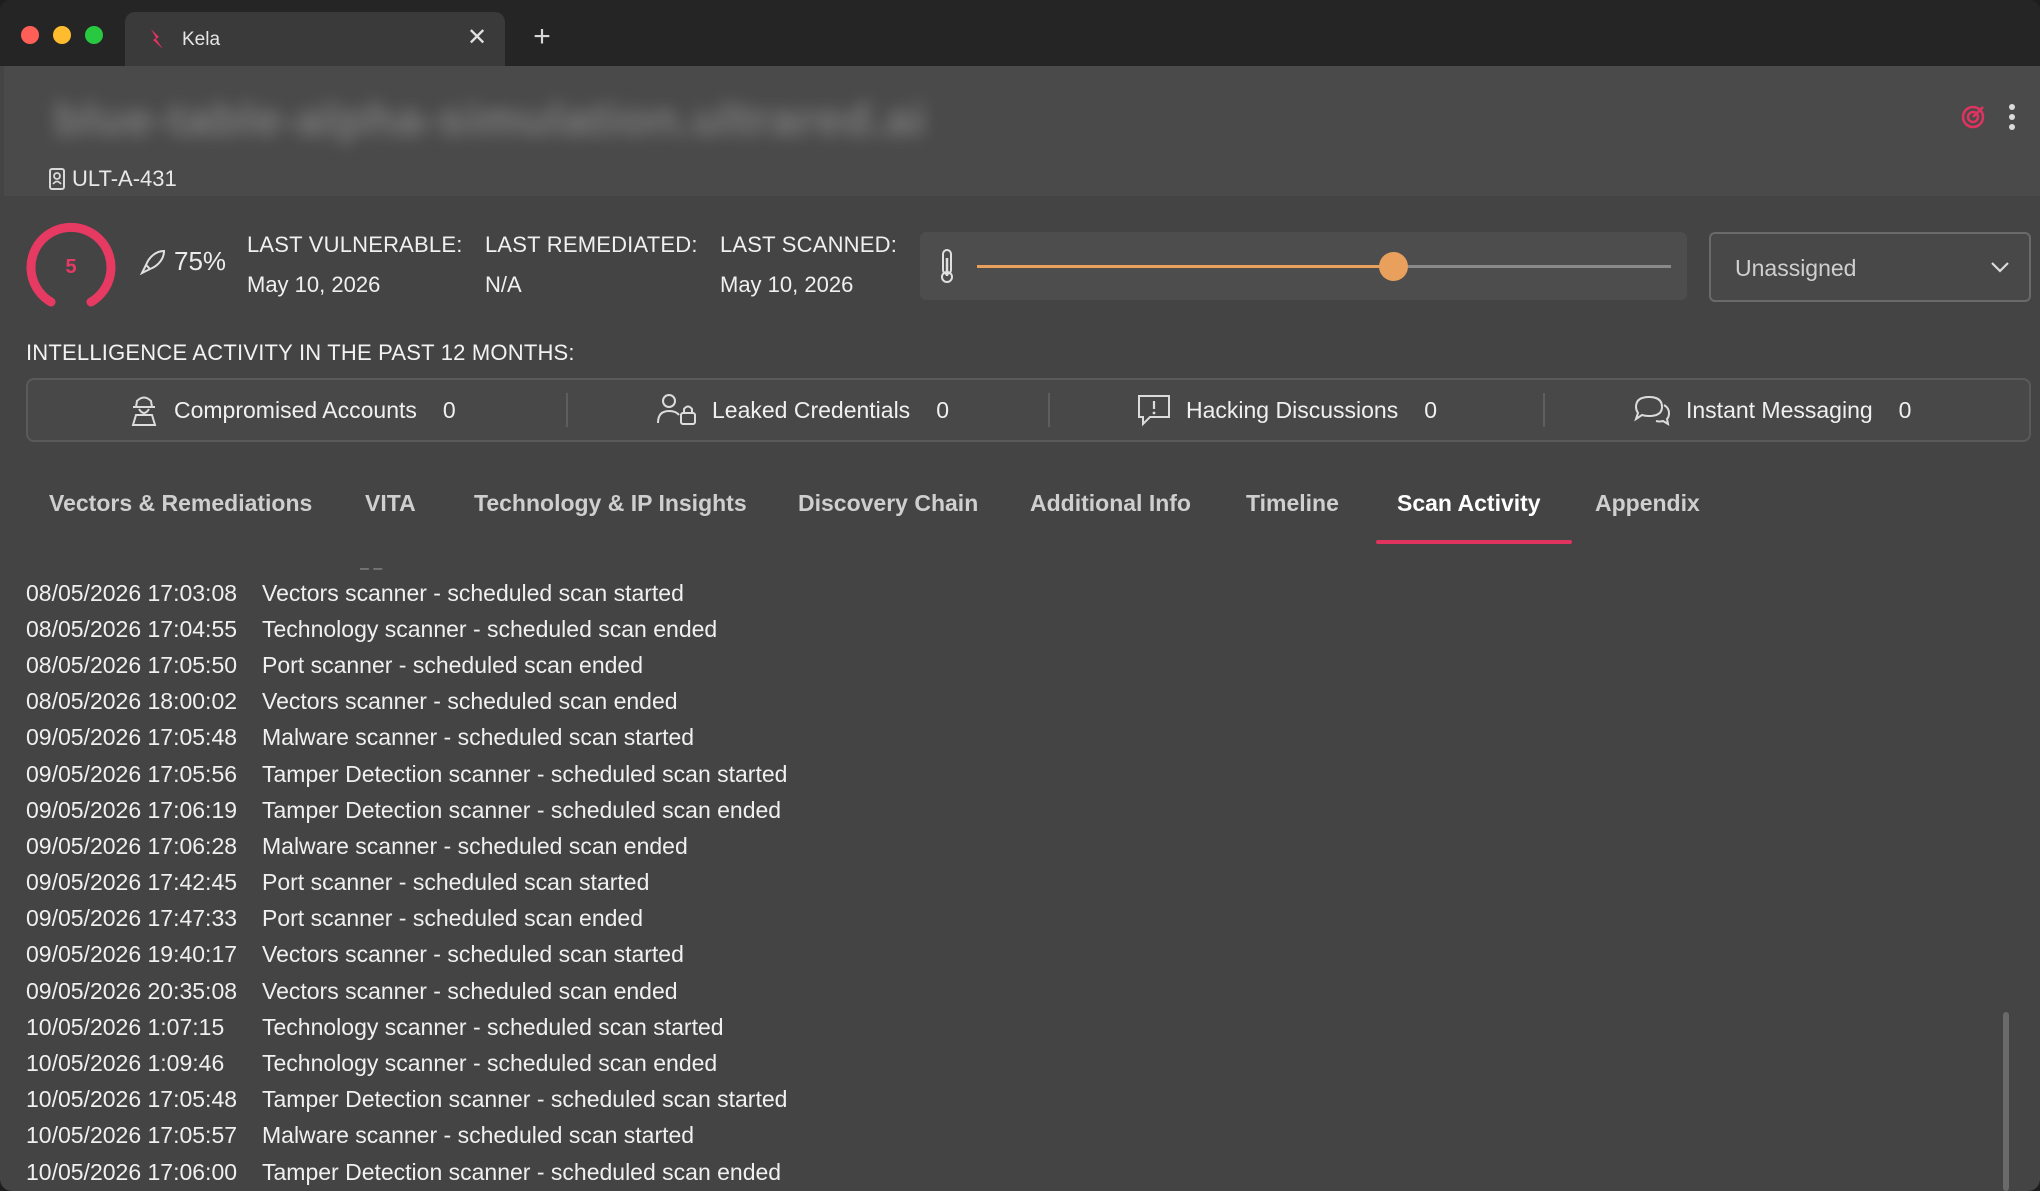 This screenshot has width=2040, height=1191. I want to click on more-options-icon, so click(2012, 117).